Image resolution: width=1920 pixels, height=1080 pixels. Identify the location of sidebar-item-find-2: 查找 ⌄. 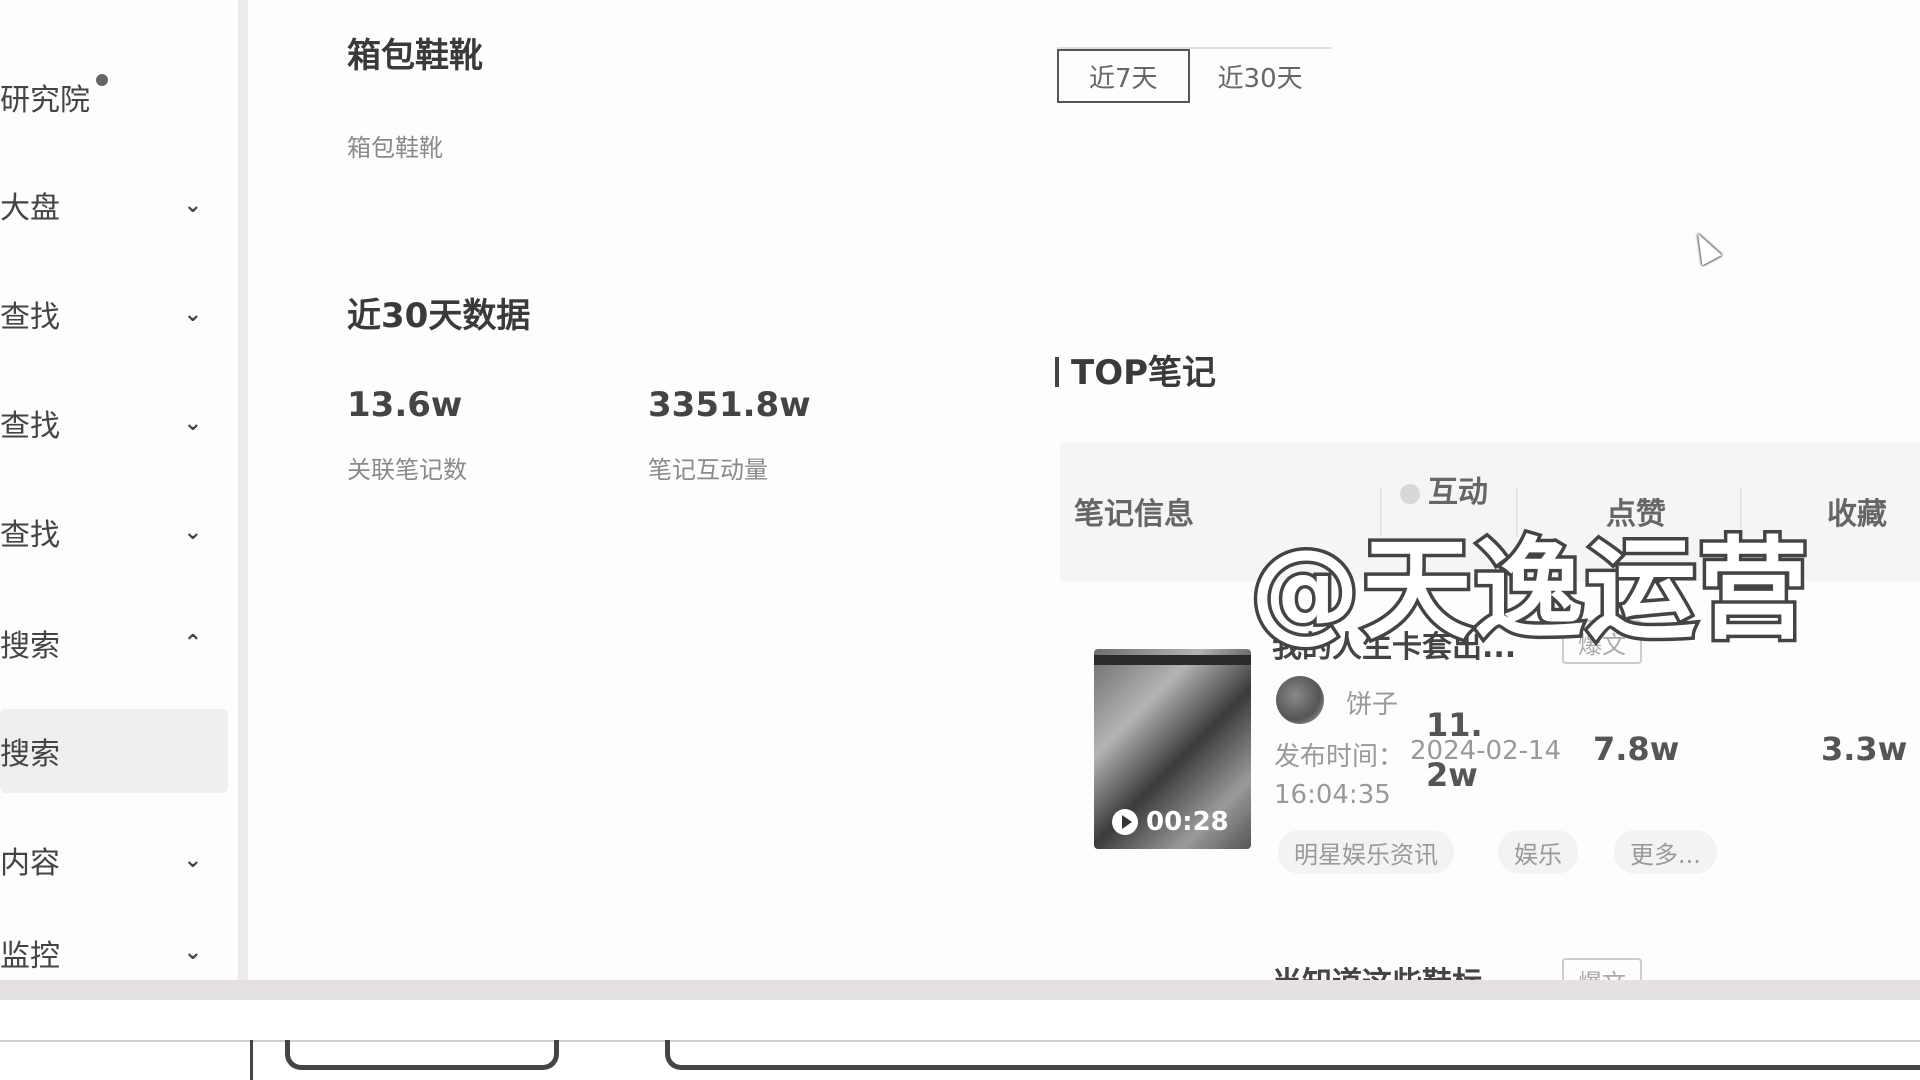
(114, 423).